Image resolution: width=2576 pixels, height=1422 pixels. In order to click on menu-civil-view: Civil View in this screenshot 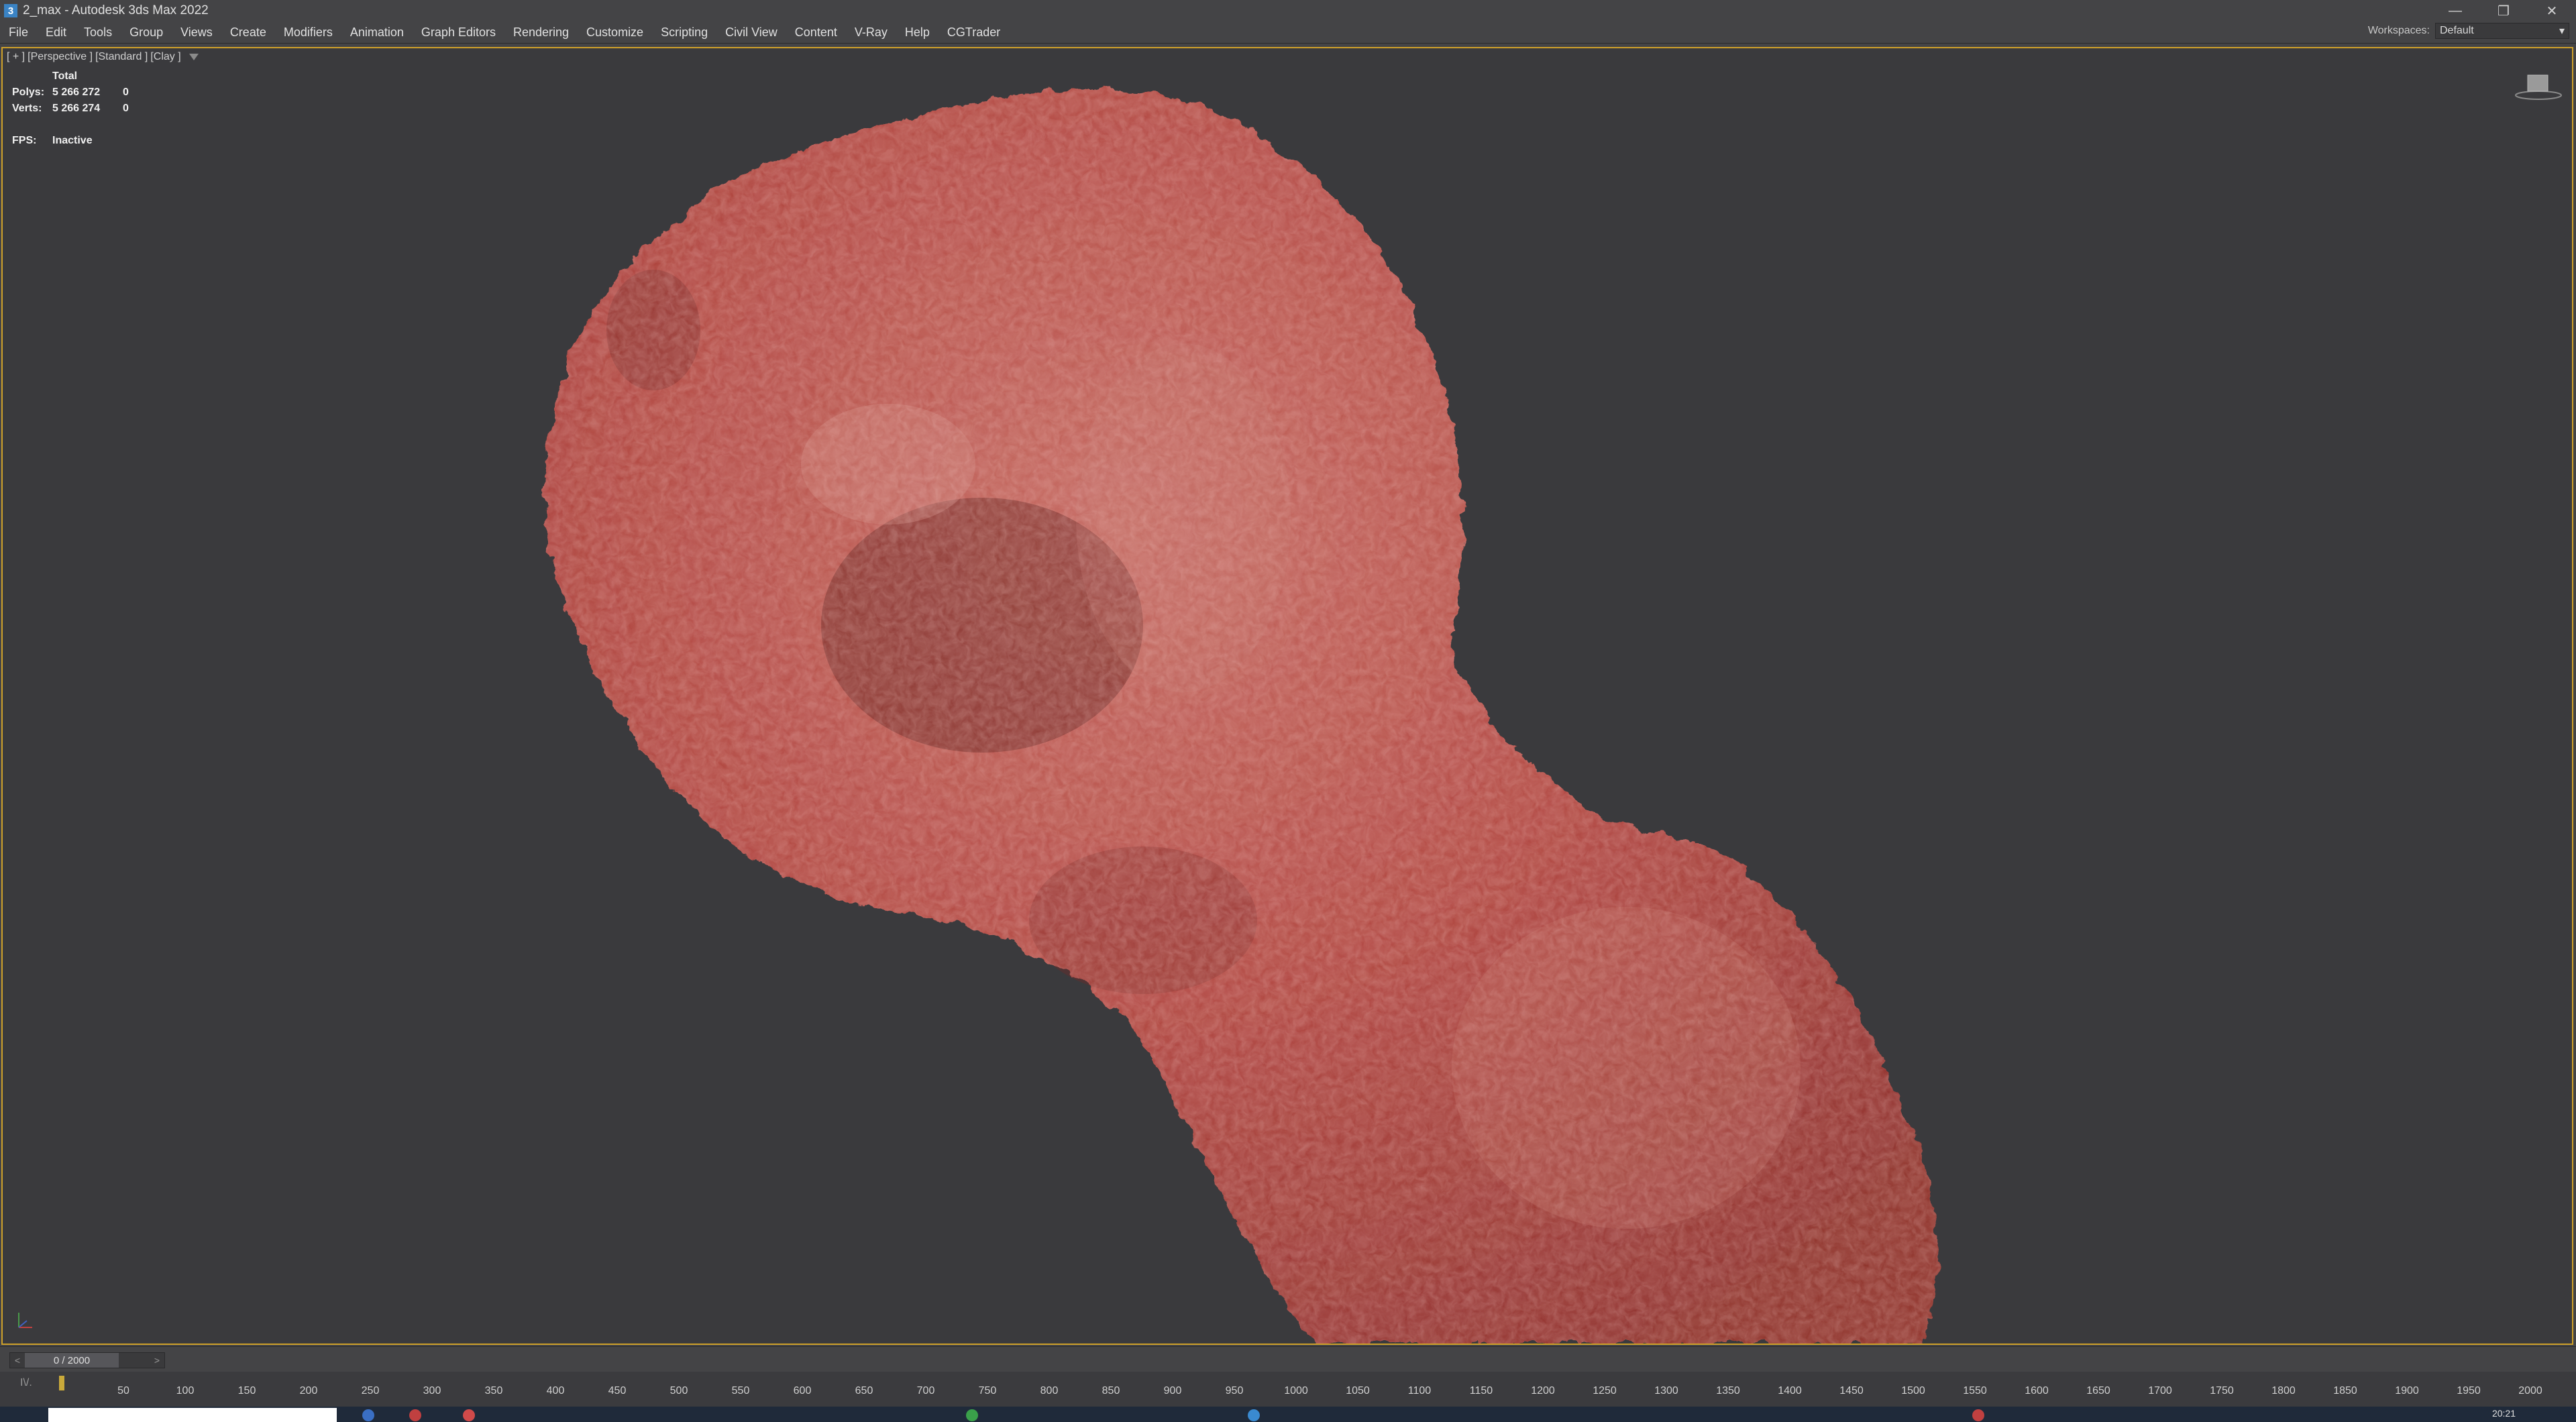, I will do `click(751, 32)`.